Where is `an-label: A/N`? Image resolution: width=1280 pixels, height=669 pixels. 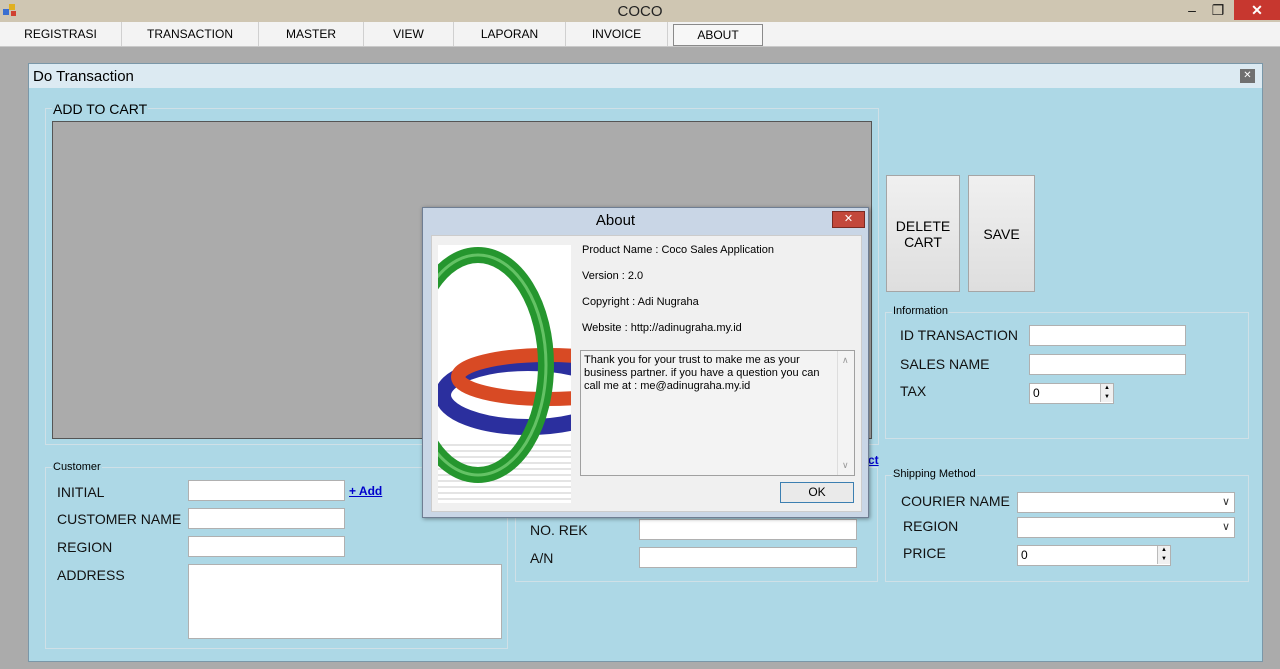 an-label: A/N is located at coordinates (542, 558).